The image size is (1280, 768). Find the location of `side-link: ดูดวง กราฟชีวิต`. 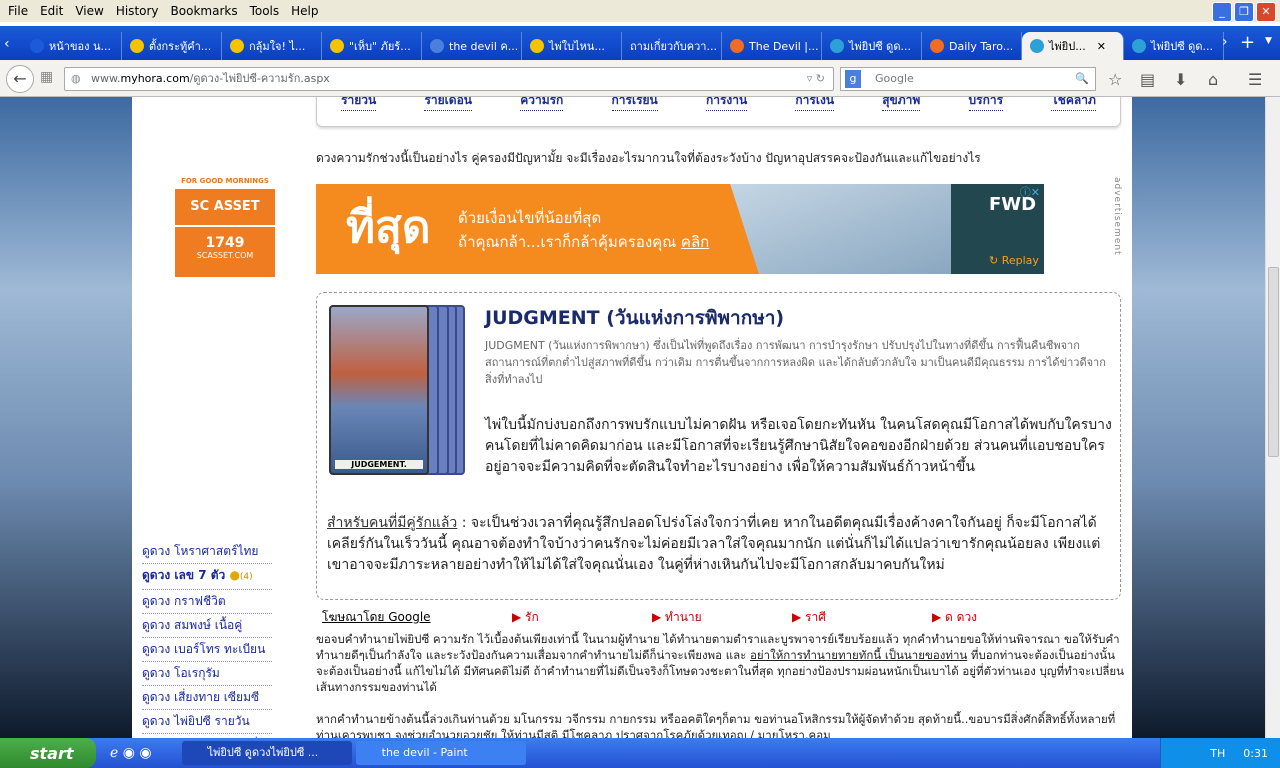

side-link: ดูดวง กราฟชีวิต is located at coordinates (207, 602).